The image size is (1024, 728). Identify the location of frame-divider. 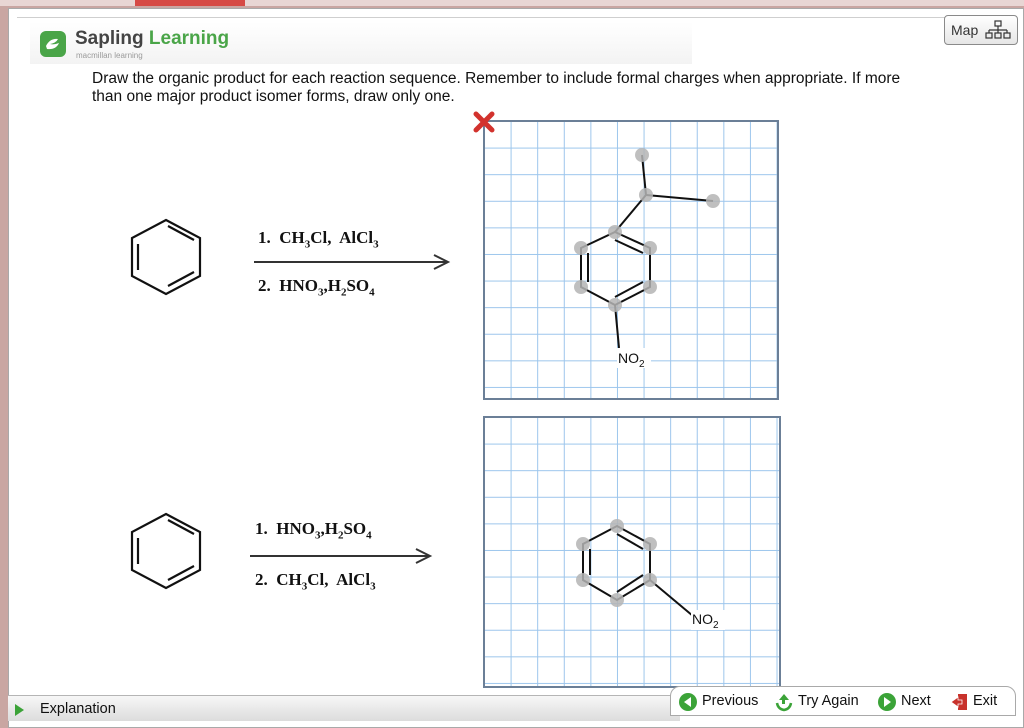
(517, 17).